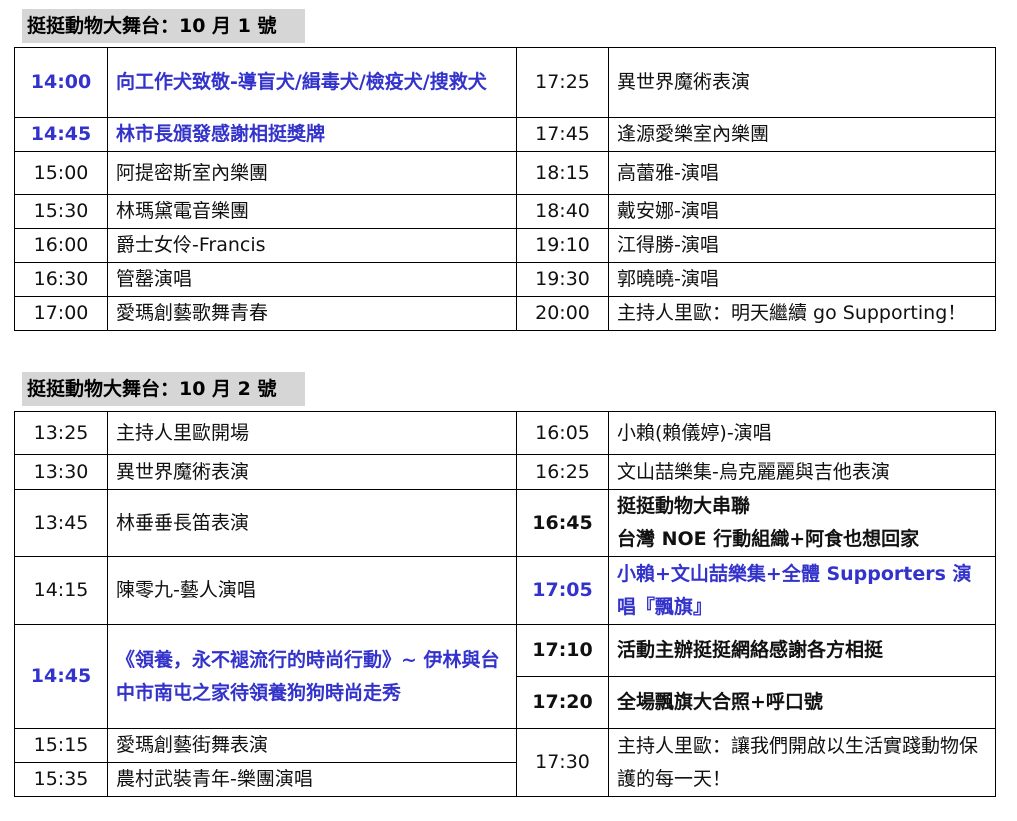 The image size is (1017, 821). What do you see at coordinates (61, 82) in the screenshot?
I see `time-cell: 14:00` at bounding box center [61, 82].